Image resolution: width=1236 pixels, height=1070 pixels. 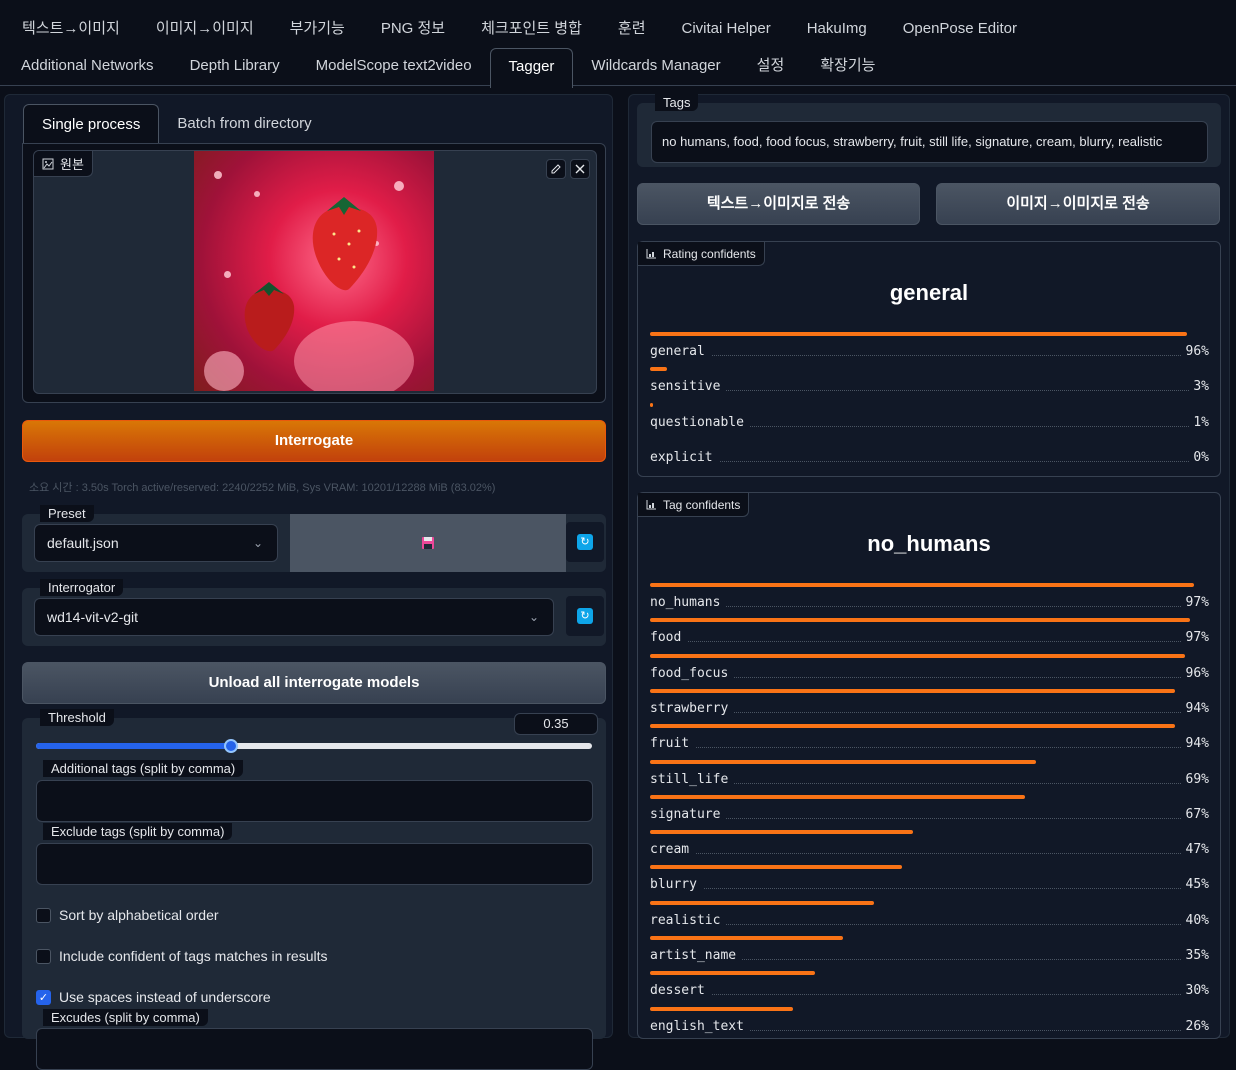 I want to click on tab-이미지-이미지: 이미지→이미지, so click(x=205, y=29).